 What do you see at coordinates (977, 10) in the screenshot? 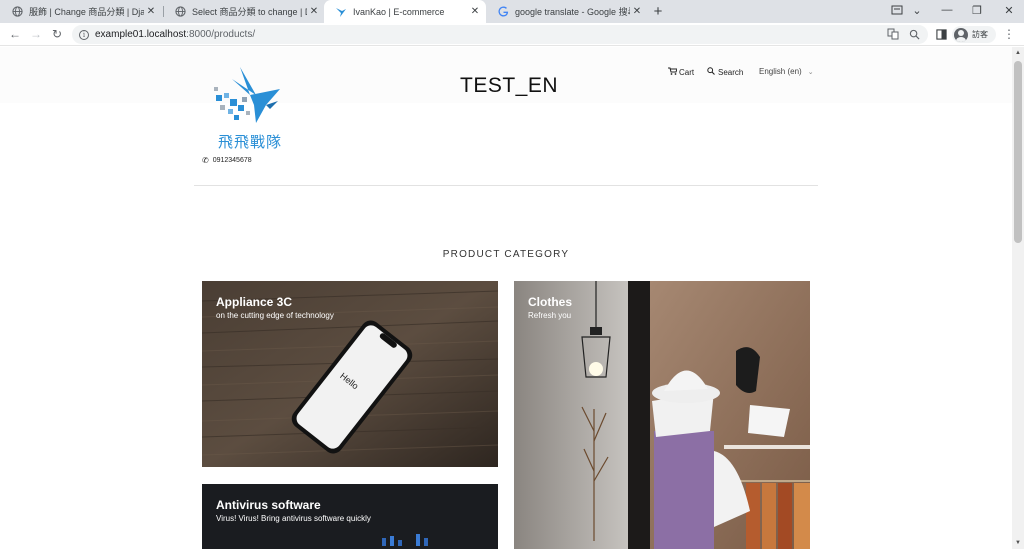
I see `restore-icon: ❐` at bounding box center [977, 10].